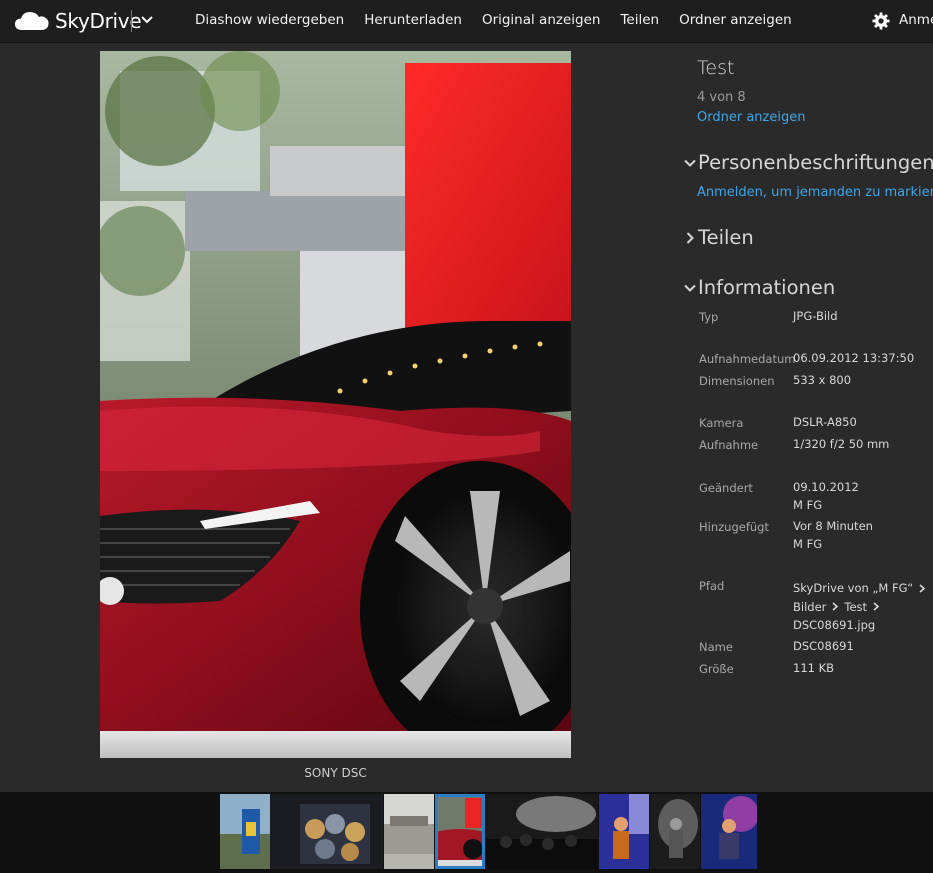 This screenshot has height=873, width=933. I want to click on view-original-button: Original anzeigen, so click(541, 20).